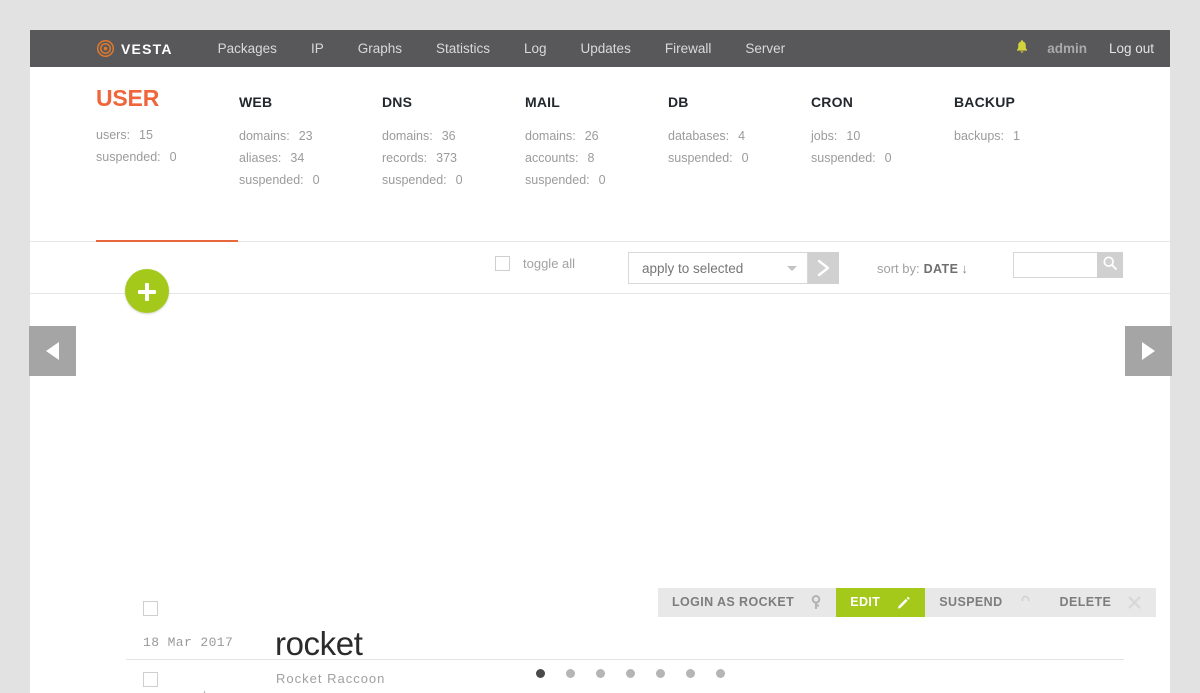  Describe the element at coordinates (405, 158) in the screenshot. I see `stat-key: records:` at that location.